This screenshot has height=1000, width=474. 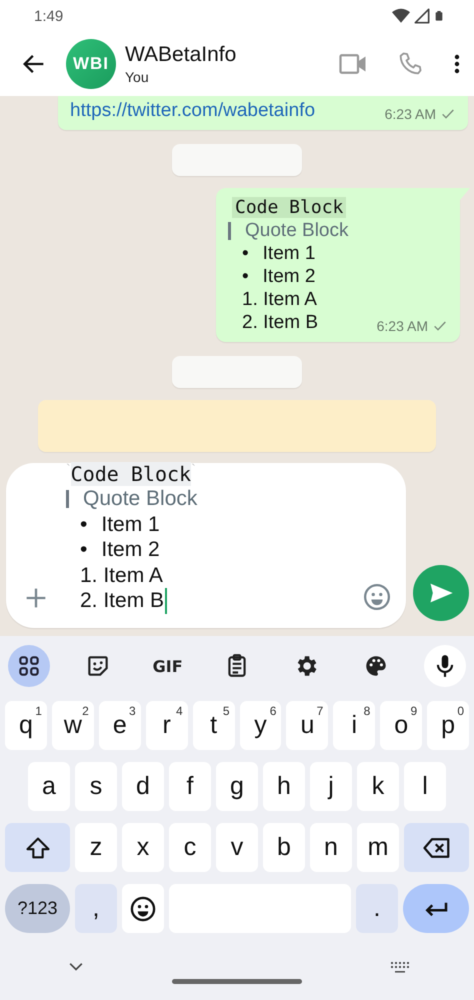 I want to click on key: s, so click(x=96, y=786).